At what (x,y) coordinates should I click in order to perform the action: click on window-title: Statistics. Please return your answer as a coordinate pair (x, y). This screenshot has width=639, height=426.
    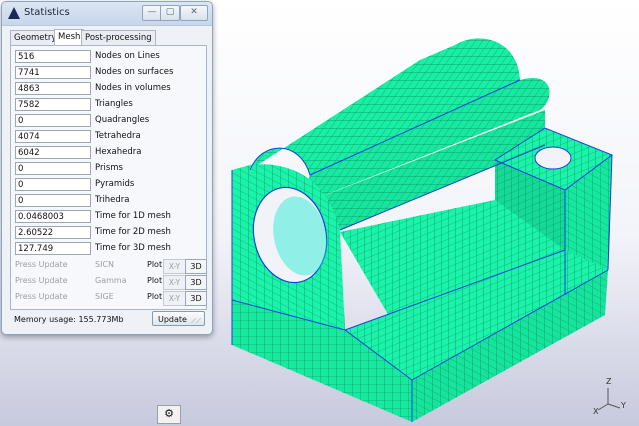
    Looking at the image, I should click on (47, 12).